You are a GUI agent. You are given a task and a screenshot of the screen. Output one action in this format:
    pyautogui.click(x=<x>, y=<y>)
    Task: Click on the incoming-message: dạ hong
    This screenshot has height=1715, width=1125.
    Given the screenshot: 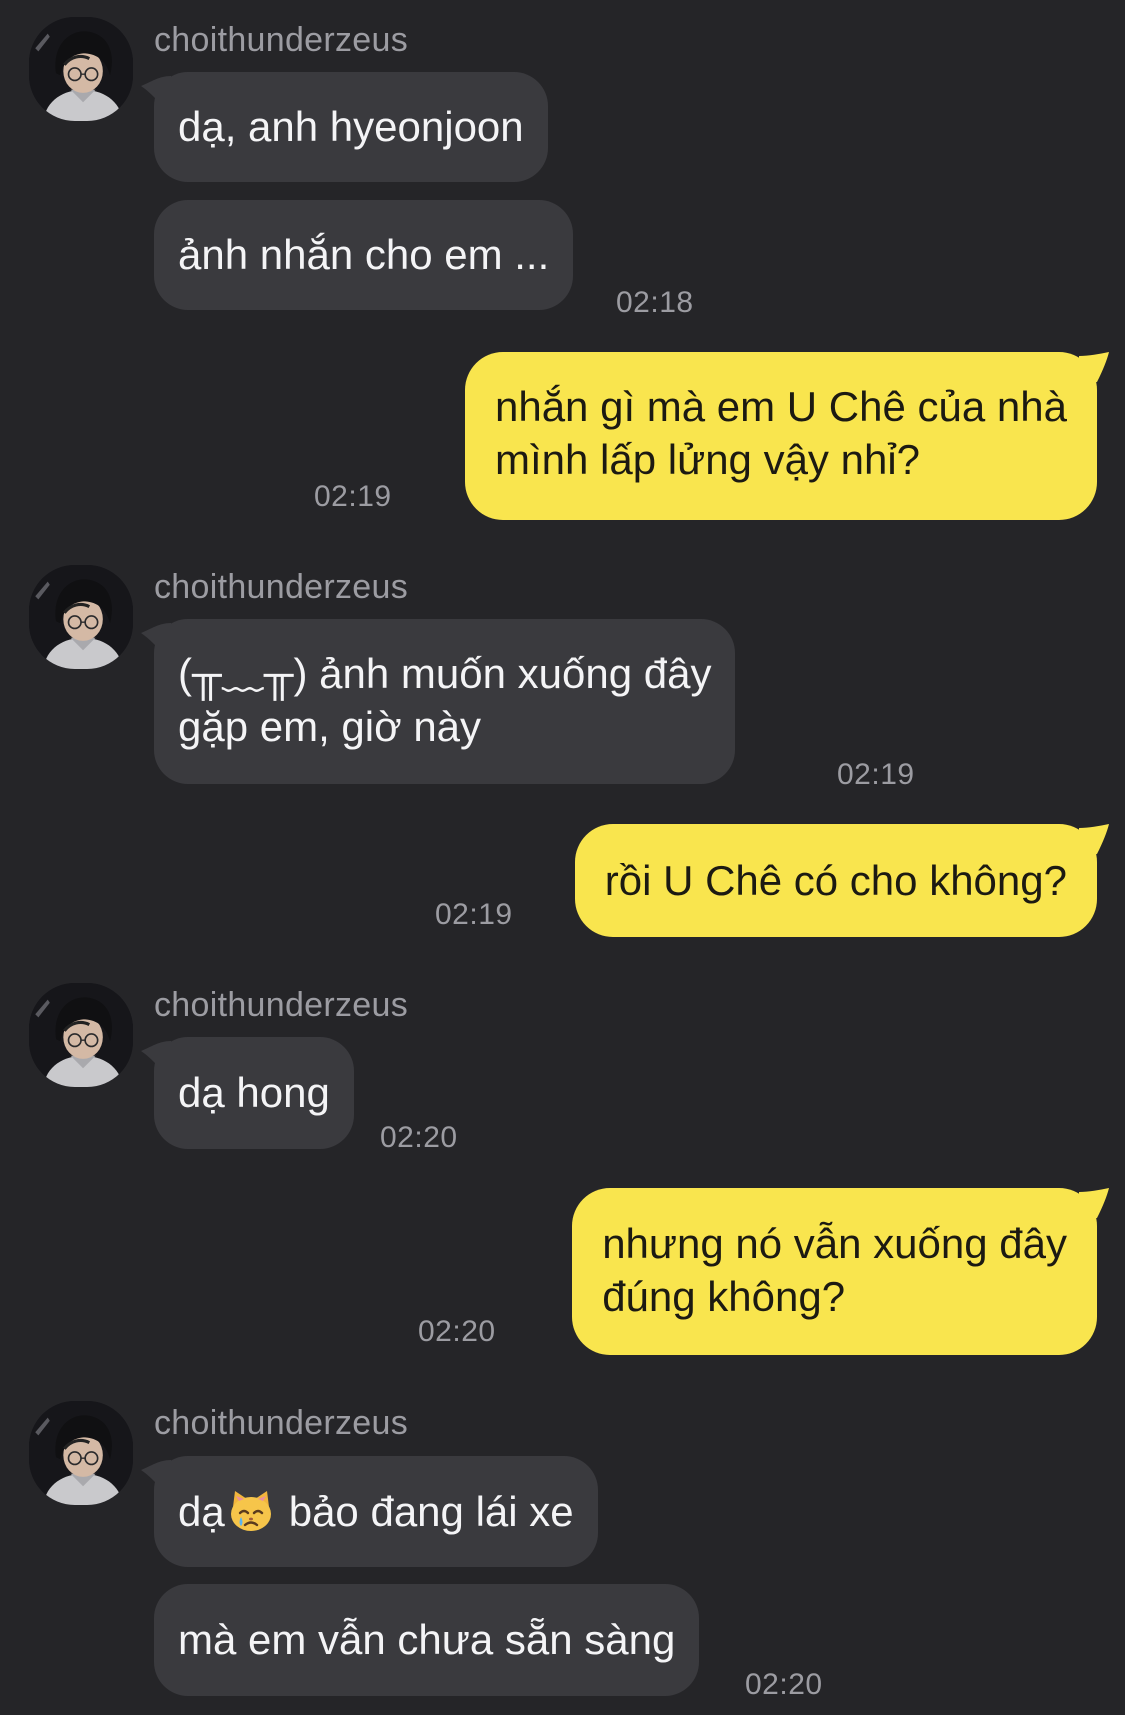 What is the action you would take?
    pyautogui.click(x=247, y=1093)
    